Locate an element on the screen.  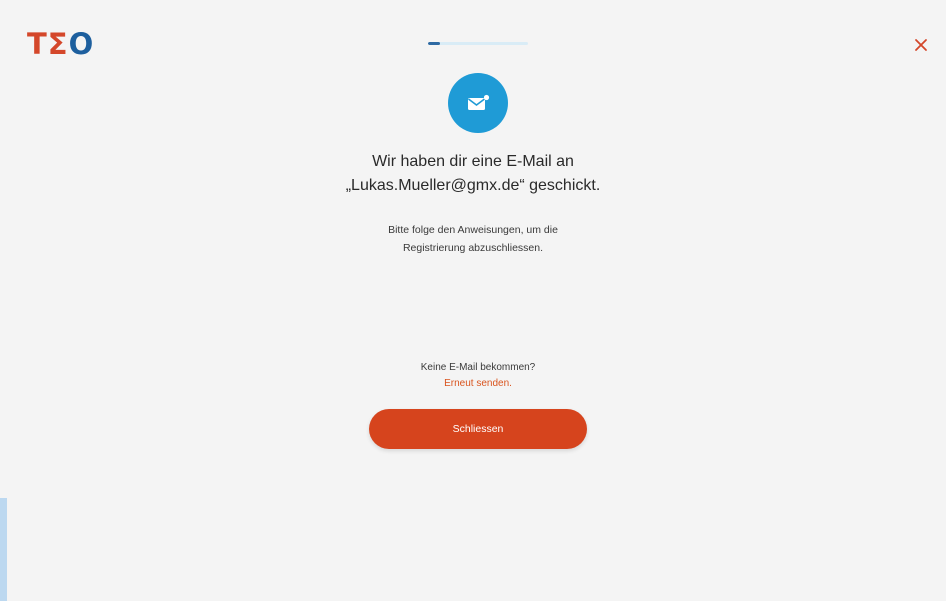
left-edge-strip is located at coordinates (3, 549).